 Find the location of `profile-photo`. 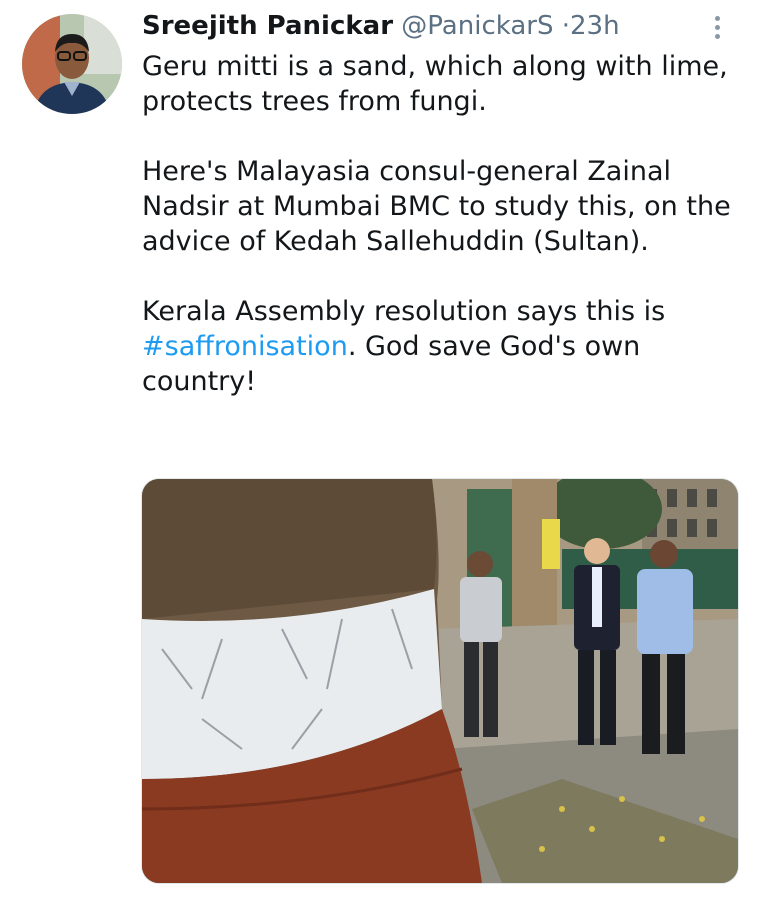

profile-photo is located at coordinates (72, 64).